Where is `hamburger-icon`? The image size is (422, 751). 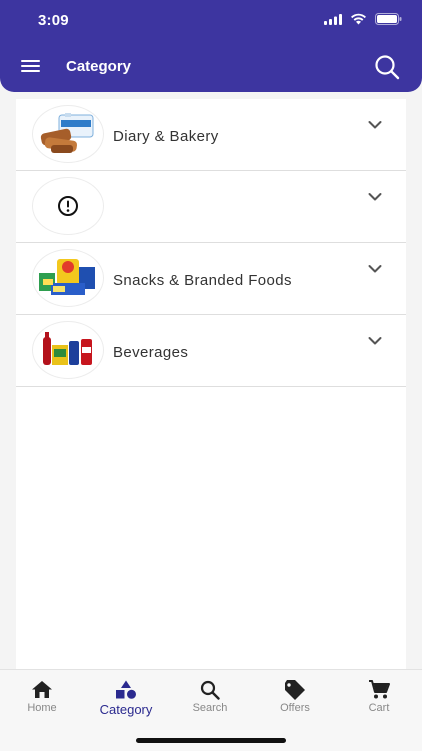 hamburger-icon is located at coordinates (30, 66).